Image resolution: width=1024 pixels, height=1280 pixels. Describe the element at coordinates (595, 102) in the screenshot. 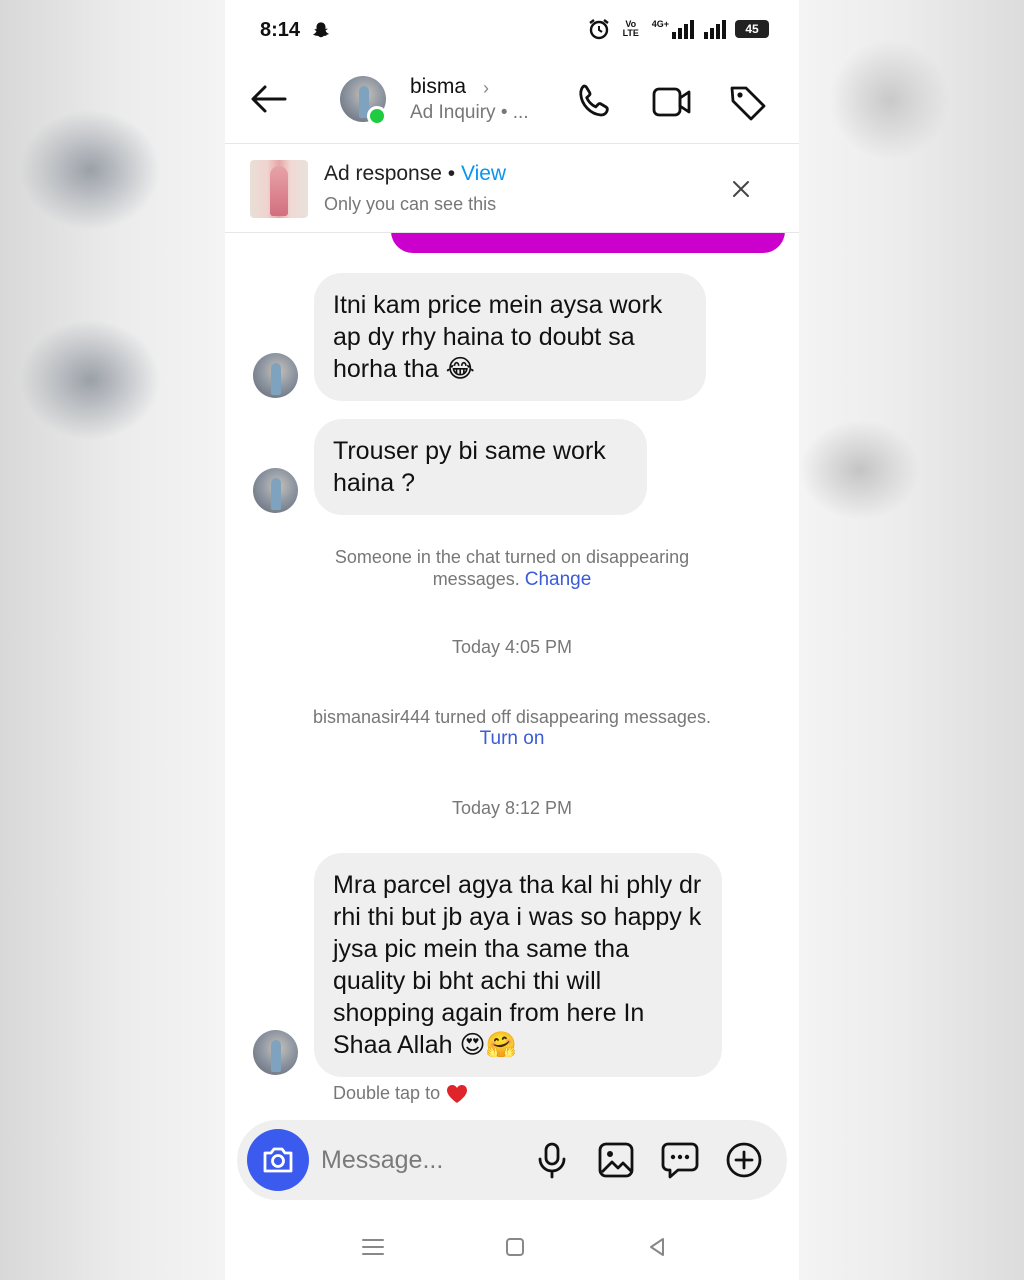

I see `phone-icon` at that location.